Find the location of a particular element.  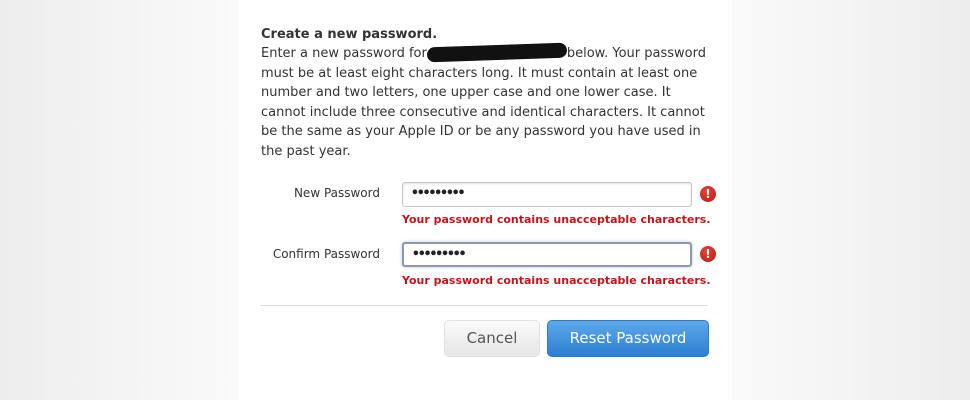

instructions-line-6: the past year. is located at coordinates (306, 151).